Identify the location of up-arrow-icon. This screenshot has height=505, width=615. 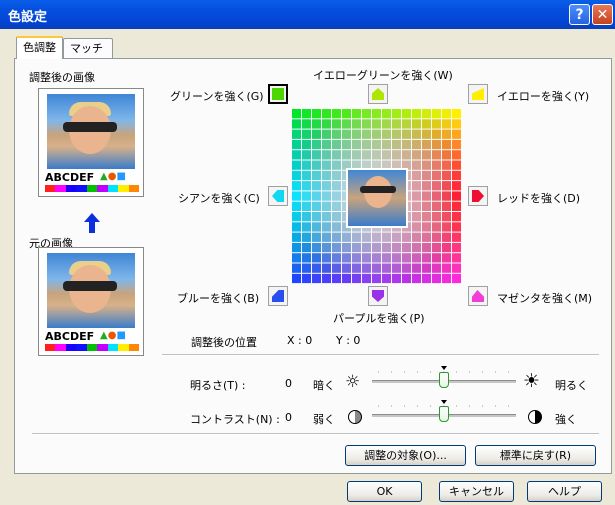
(92, 223).